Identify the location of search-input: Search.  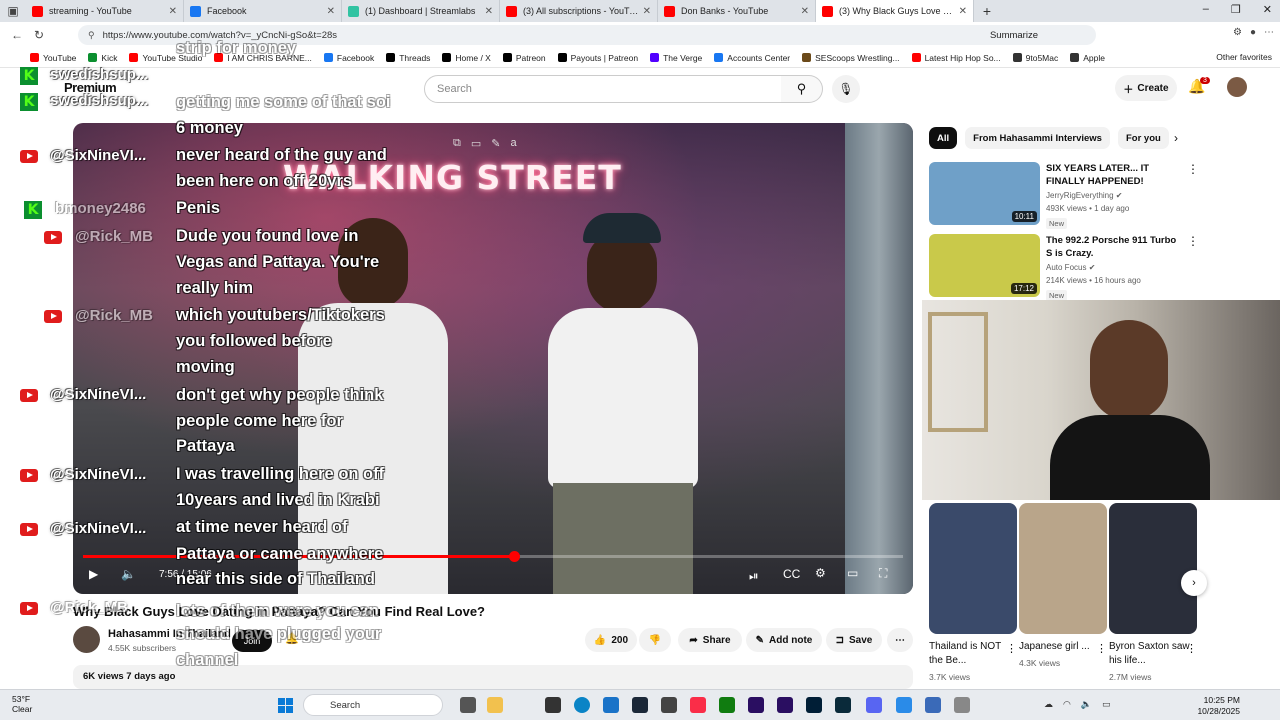
(603, 89).